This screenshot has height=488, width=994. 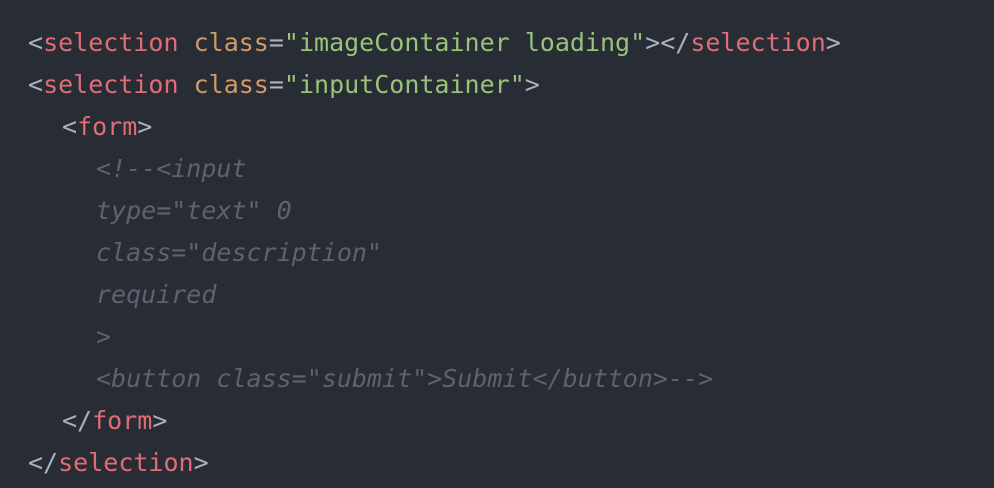 I want to click on closing-tag-name: selection, so click(x=758, y=42).